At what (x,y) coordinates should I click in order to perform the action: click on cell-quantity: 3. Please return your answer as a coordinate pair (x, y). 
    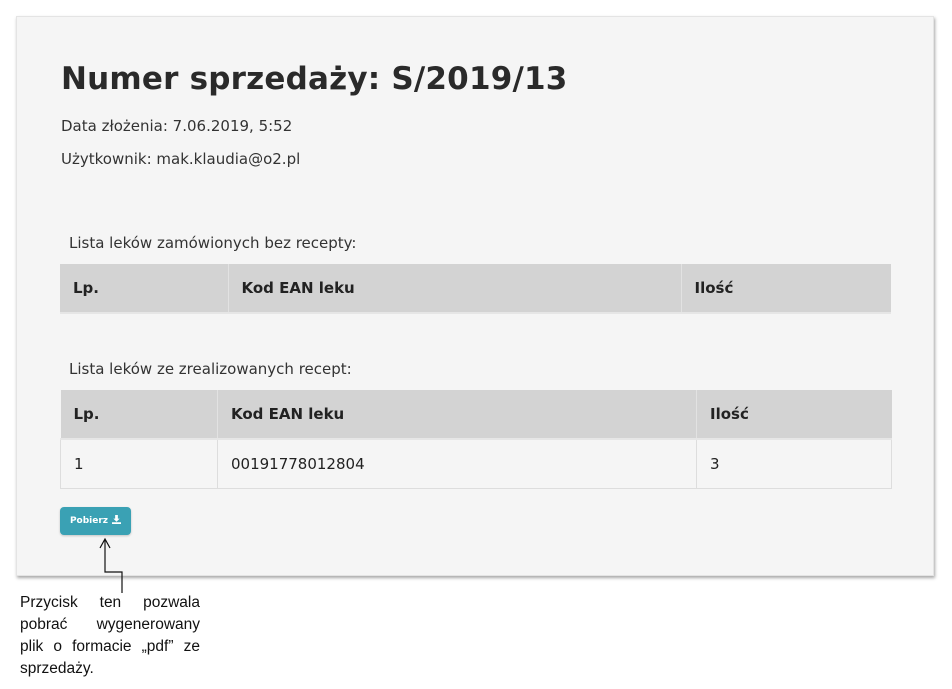
    Looking at the image, I should click on (794, 464).